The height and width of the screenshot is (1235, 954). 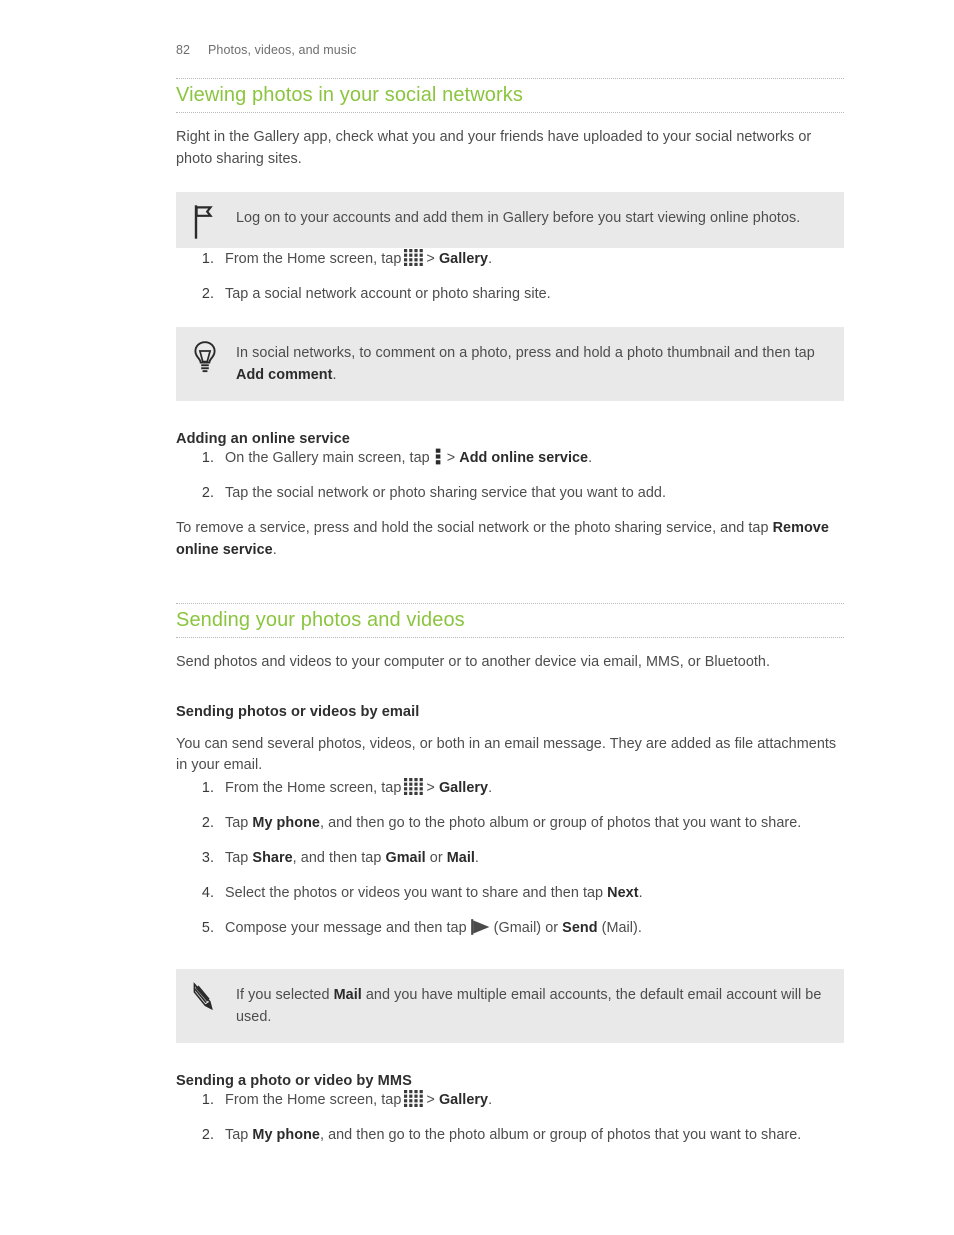 What do you see at coordinates (621, 927) in the screenshot?
I see `step-text-post: (Mail).` at bounding box center [621, 927].